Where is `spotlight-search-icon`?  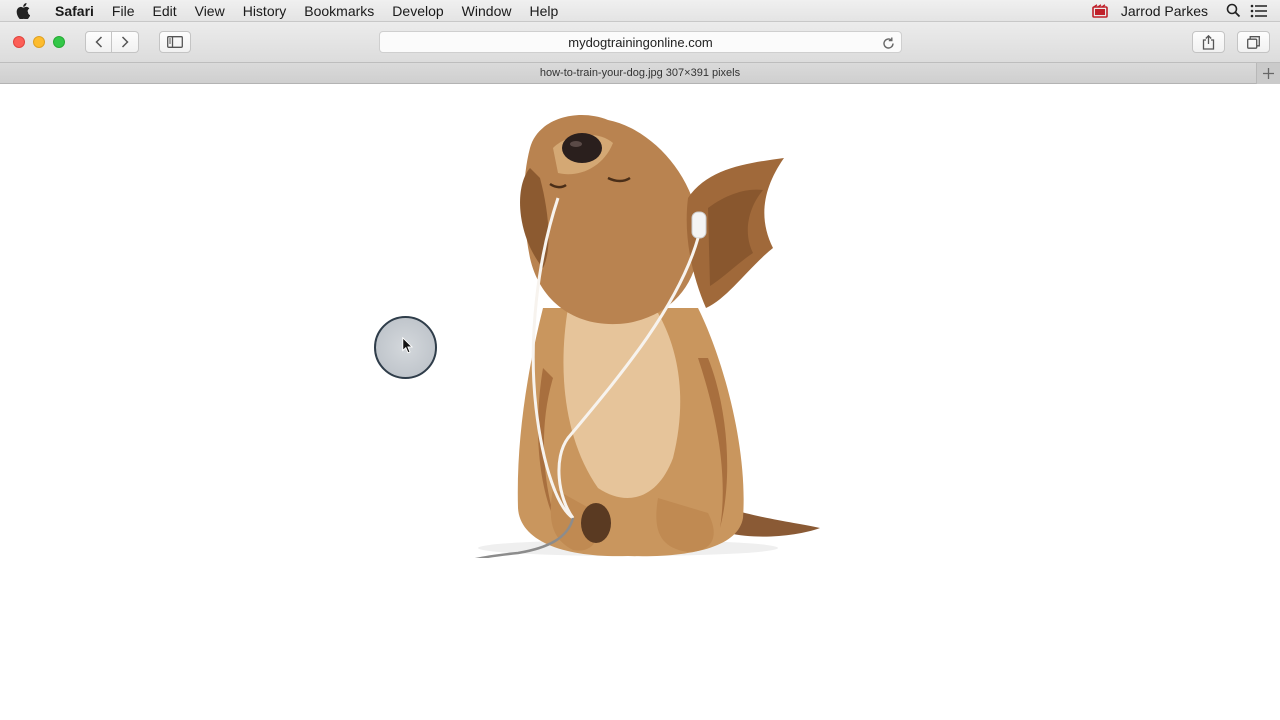
spotlight-search-icon is located at coordinates (1233, 11).